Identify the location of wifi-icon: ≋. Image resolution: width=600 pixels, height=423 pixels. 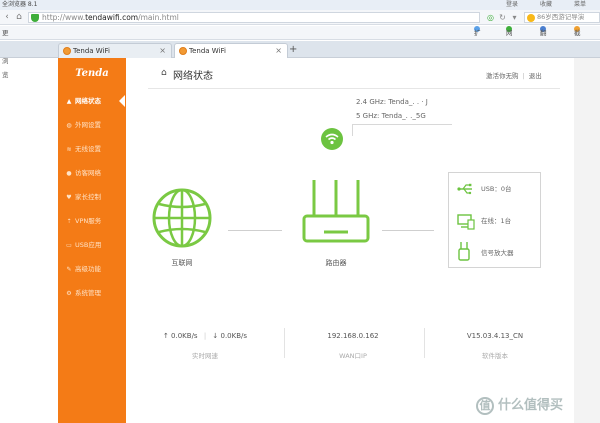
(69, 149).